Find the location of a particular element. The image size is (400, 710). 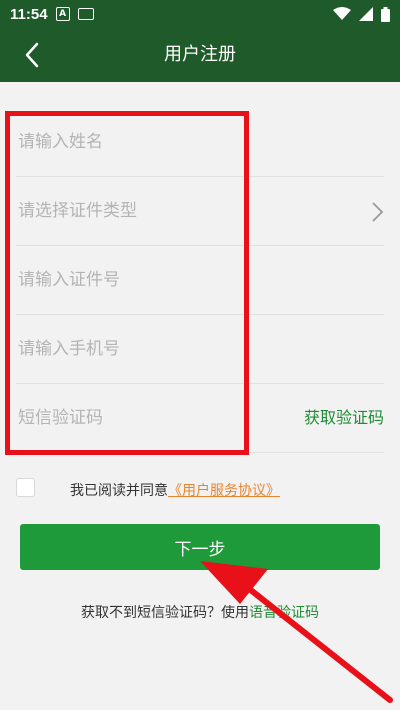

phone-row is located at coordinates (200, 349).